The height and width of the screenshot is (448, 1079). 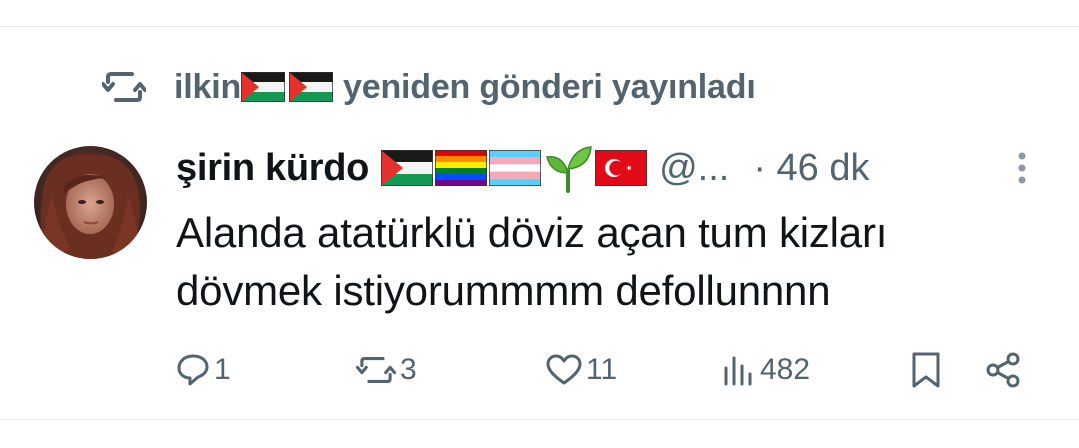 What do you see at coordinates (193, 370) in the screenshot?
I see `reply-icon` at bounding box center [193, 370].